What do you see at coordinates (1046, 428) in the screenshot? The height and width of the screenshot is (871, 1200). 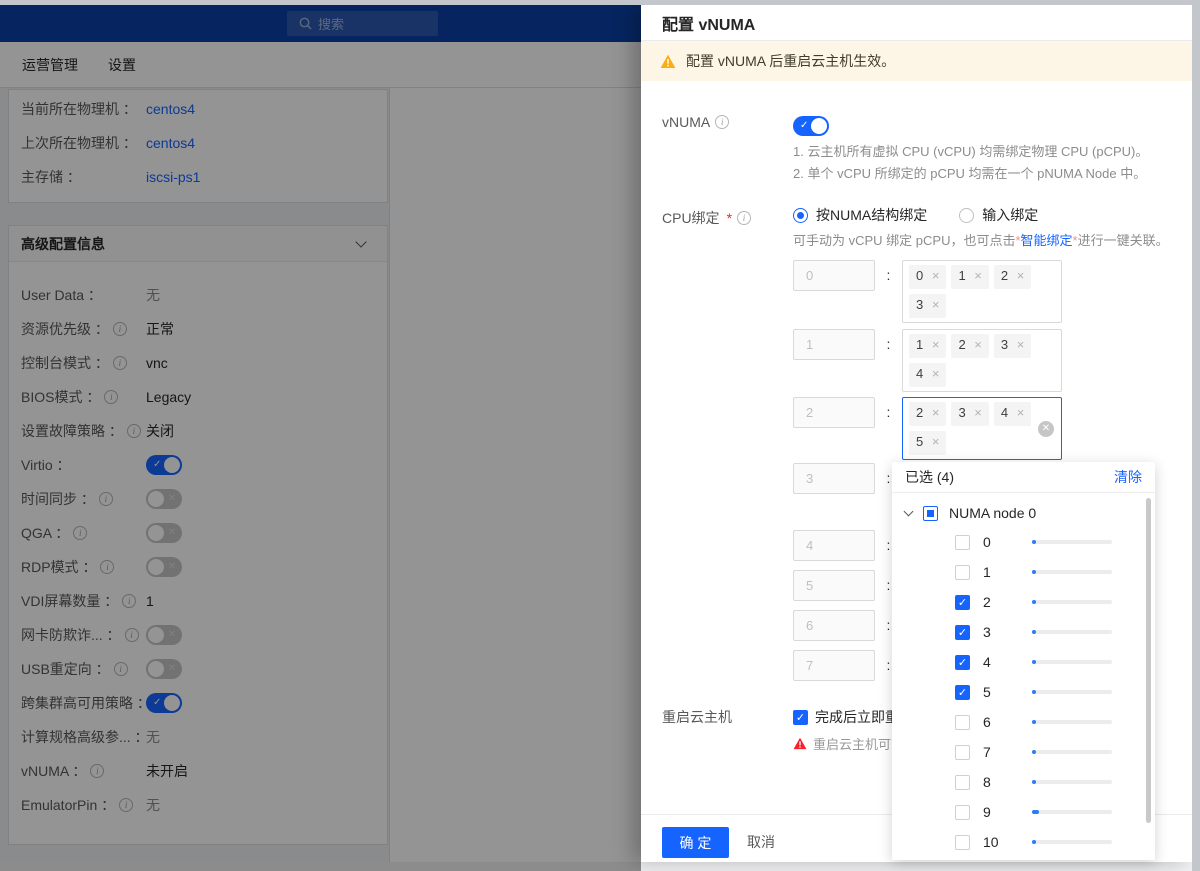 I see `clear-all-icon: ✕` at bounding box center [1046, 428].